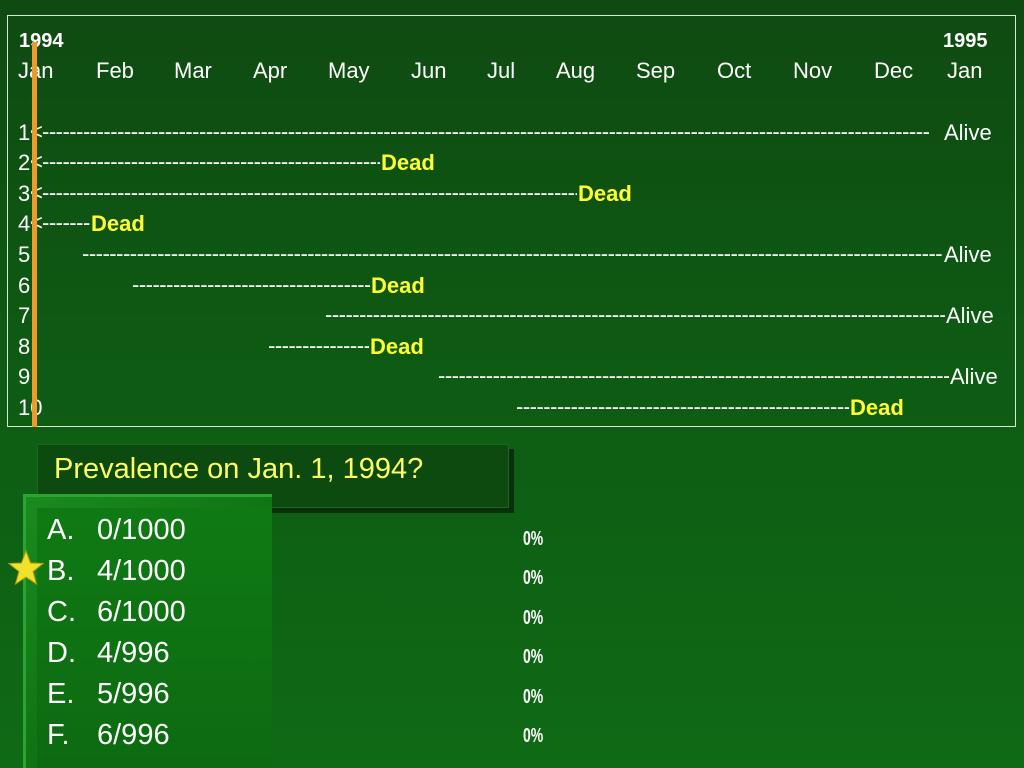  What do you see at coordinates (349, 70) in the screenshot?
I see `month-label: May` at bounding box center [349, 70].